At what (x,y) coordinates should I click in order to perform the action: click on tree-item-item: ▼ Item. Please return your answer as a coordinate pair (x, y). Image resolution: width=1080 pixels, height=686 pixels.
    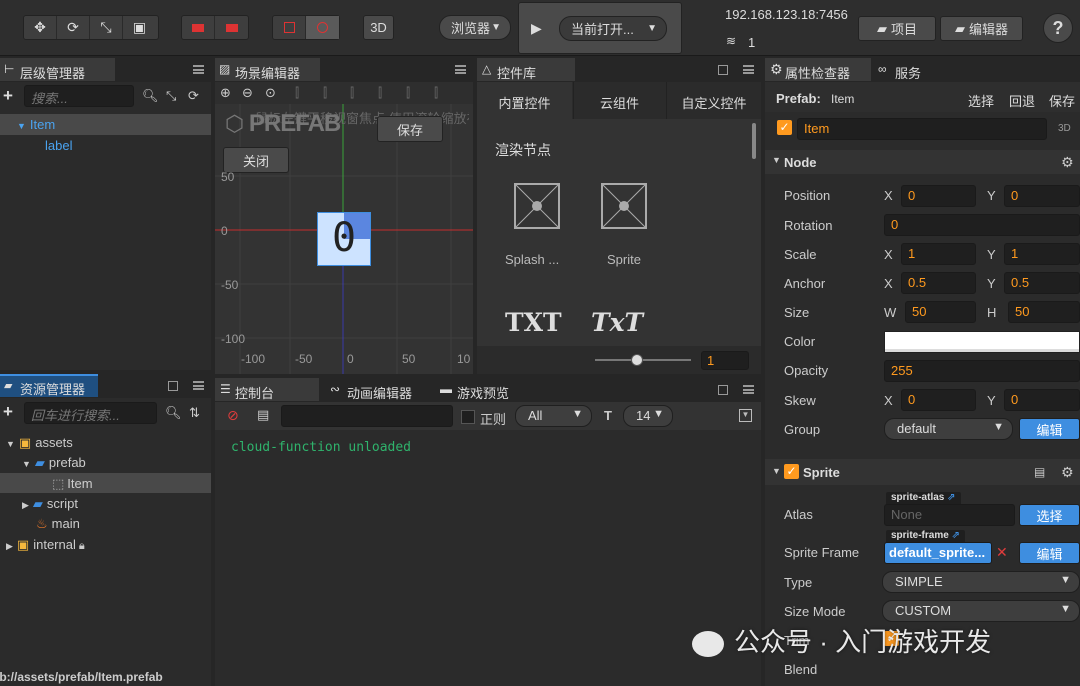
    Looking at the image, I should click on (36, 124).